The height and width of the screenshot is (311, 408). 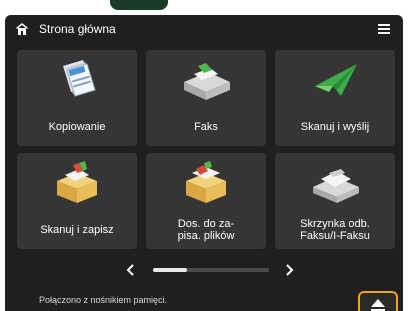 I want to click on previous-page-button, so click(x=131, y=270).